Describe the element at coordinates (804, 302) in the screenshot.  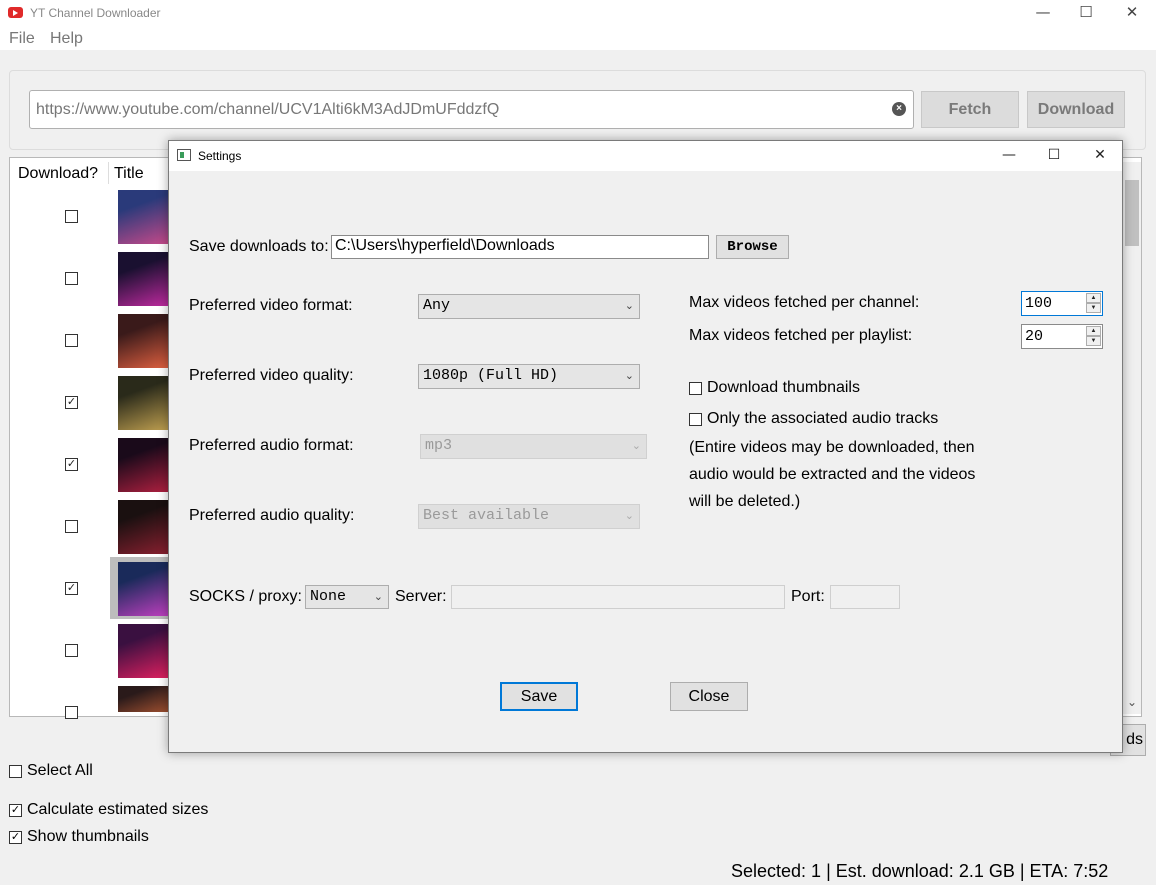
I see `max-channel-label: Max videos fetched per channel:` at that location.